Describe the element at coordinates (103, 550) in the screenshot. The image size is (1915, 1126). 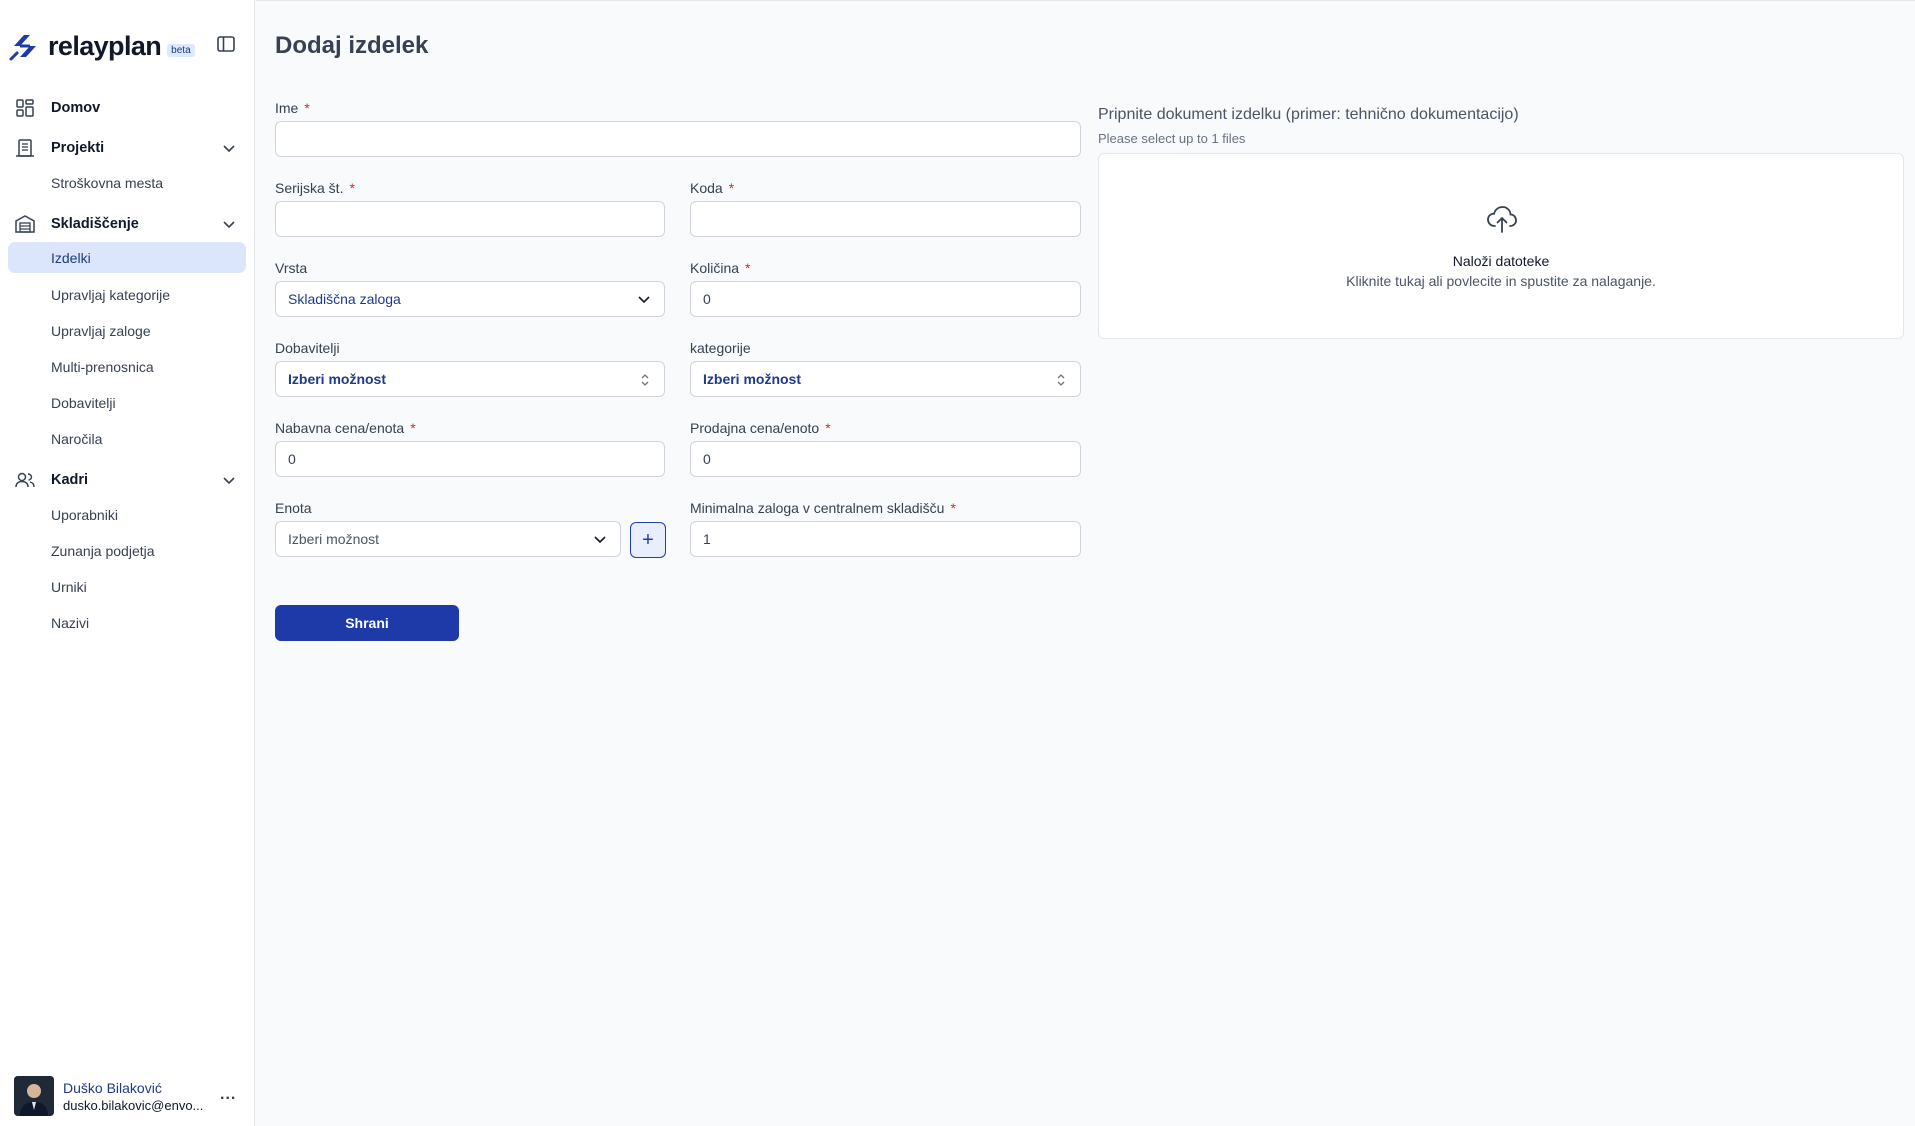
I see `sidebar-subitem-label: Zunanja podjetja` at that location.